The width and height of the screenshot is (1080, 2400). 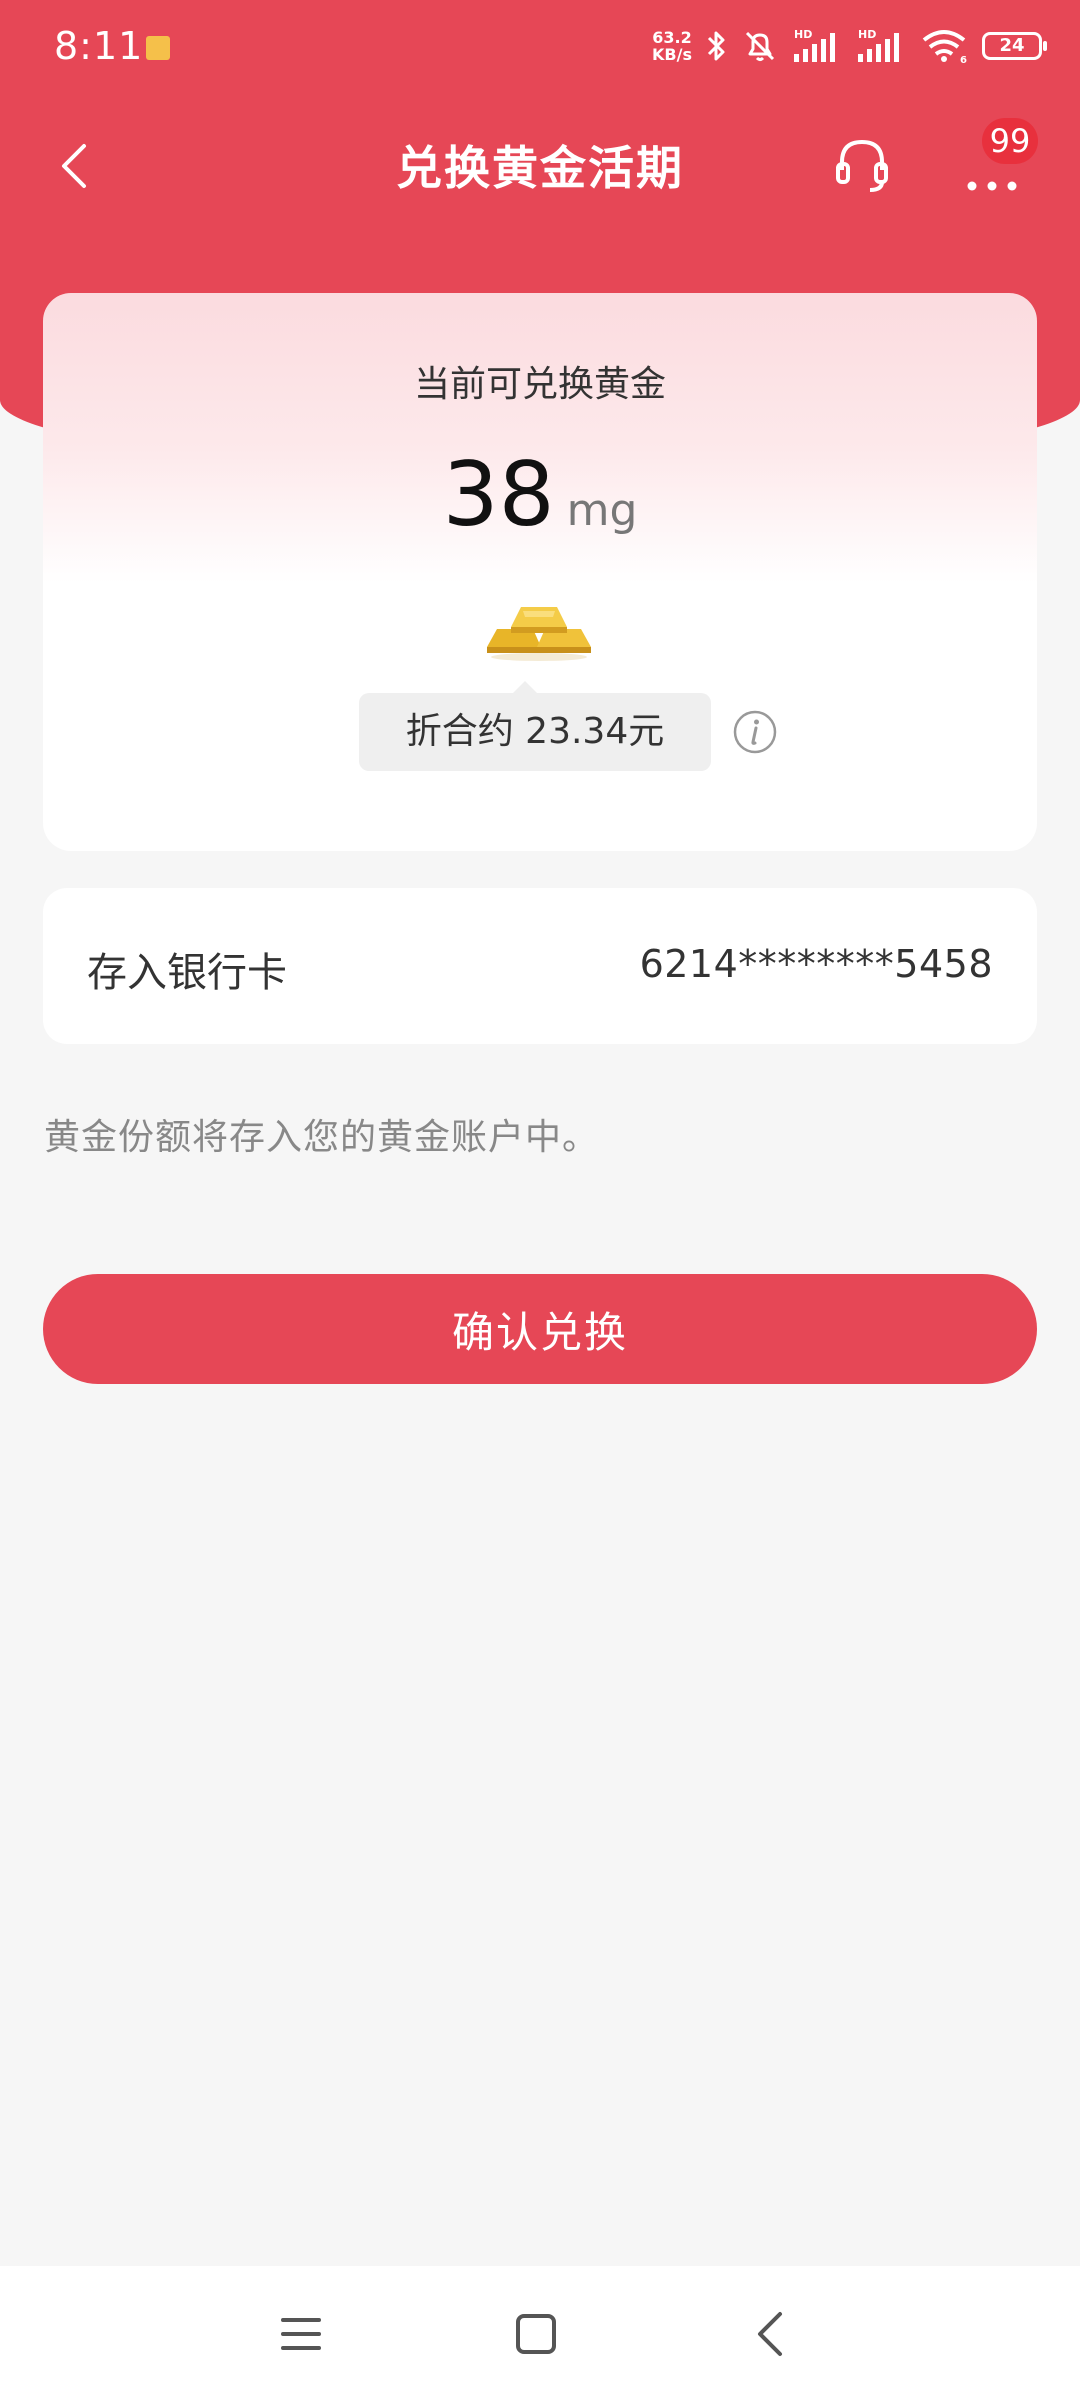 What do you see at coordinates (862, 164) in the screenshot?
I see `headset-icon` at bounding box center [862, 164].